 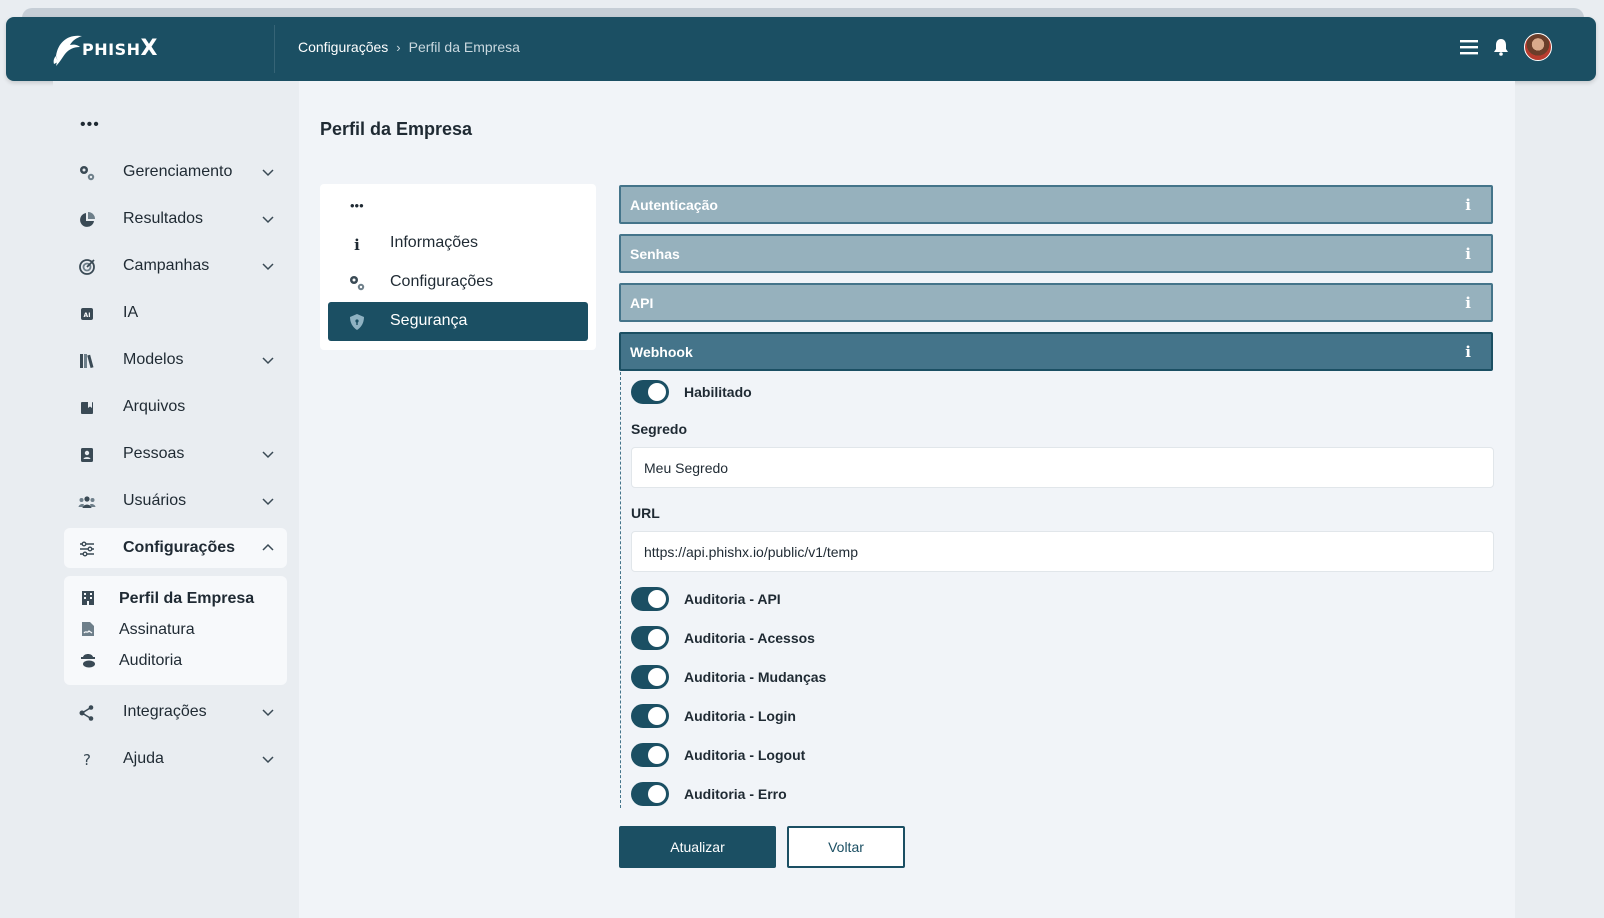 I want to click on accordion-senhas: Senhas i, so click(x=1056, y=253).